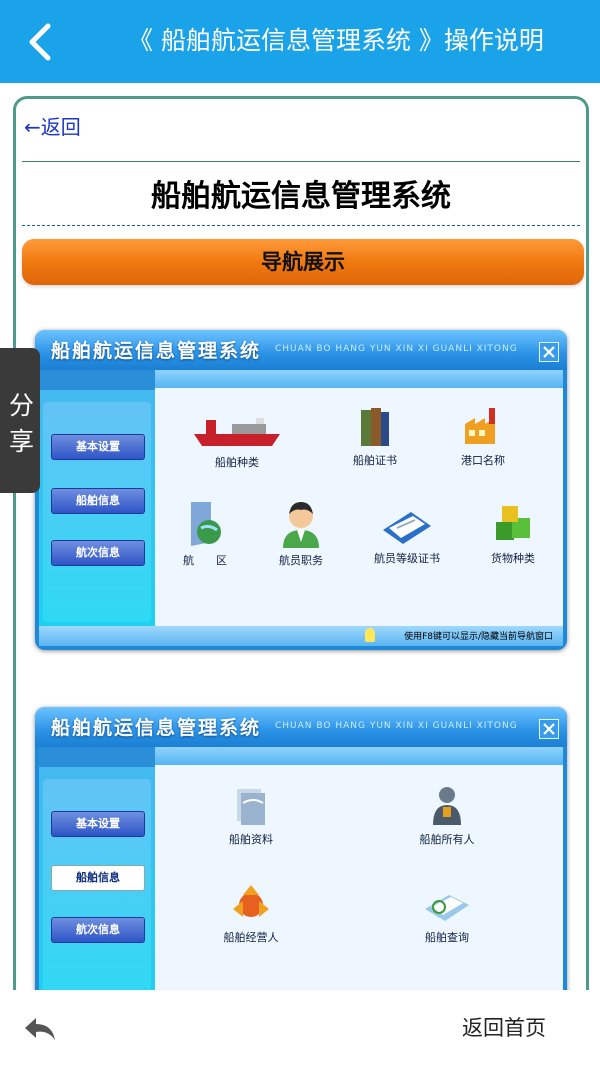 The height and width of the screenshot is (1067, 600). What do you see at coordinates (301, 225) in the screenshot?
I see `dashed-divider` at bounding box center [301, 225].